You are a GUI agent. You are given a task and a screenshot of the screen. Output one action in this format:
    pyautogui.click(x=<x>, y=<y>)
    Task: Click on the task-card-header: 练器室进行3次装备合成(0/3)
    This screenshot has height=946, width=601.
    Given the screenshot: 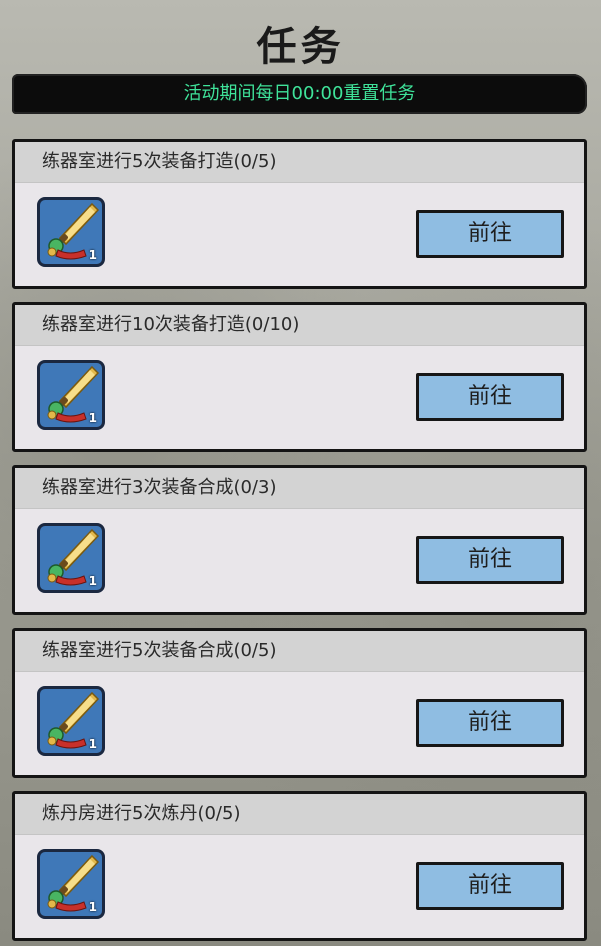 What is the action you would take?
    pyautogui.click(x=299, y=488)
    